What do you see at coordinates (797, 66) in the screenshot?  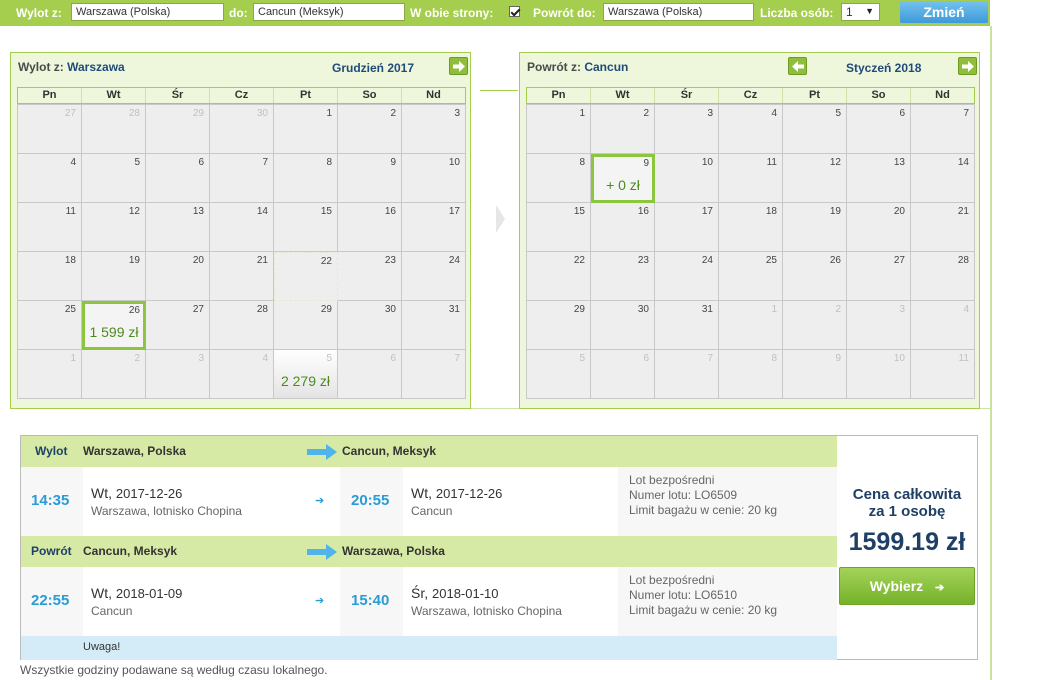 I see `prev-month-button` at bounding box center [797, 66].